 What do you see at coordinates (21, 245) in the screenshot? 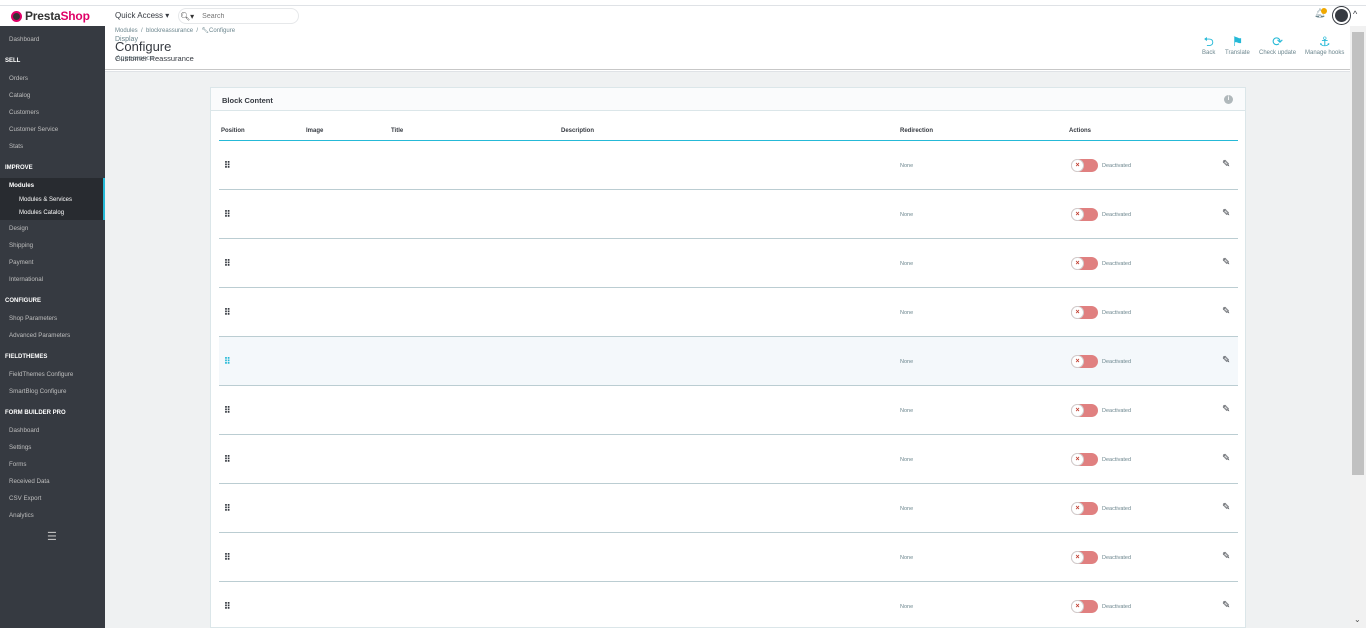
I see `sidebar-item-shipping: Shipping` at bounding box center [21, 245].